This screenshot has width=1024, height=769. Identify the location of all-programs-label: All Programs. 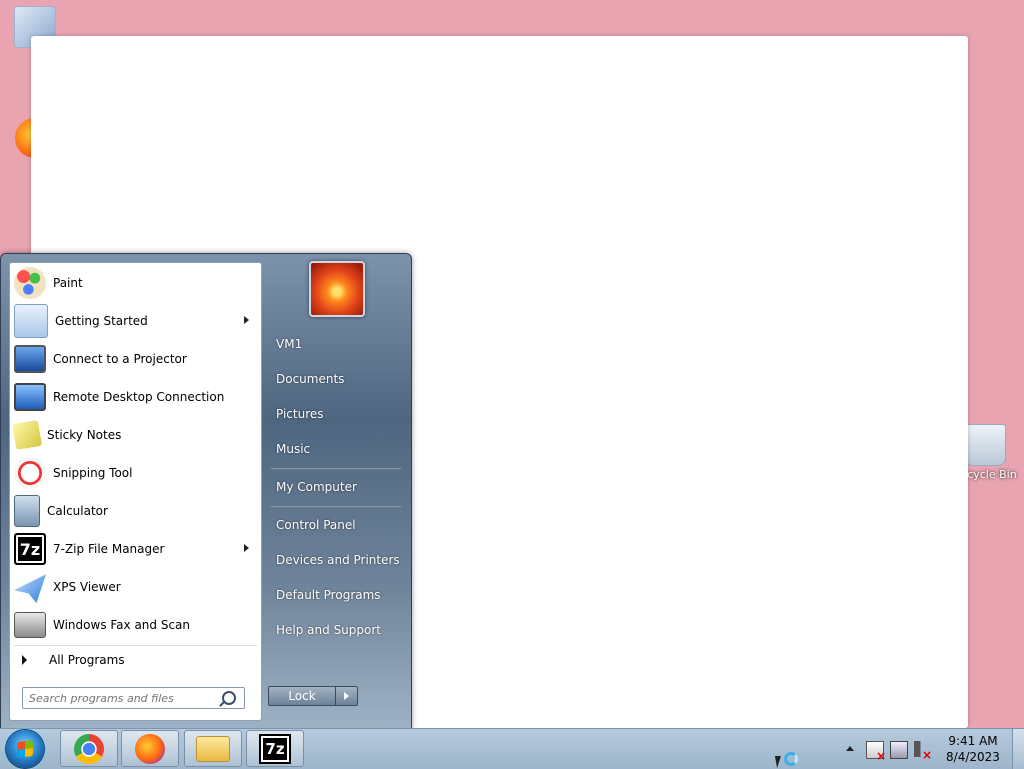
(87, 660).